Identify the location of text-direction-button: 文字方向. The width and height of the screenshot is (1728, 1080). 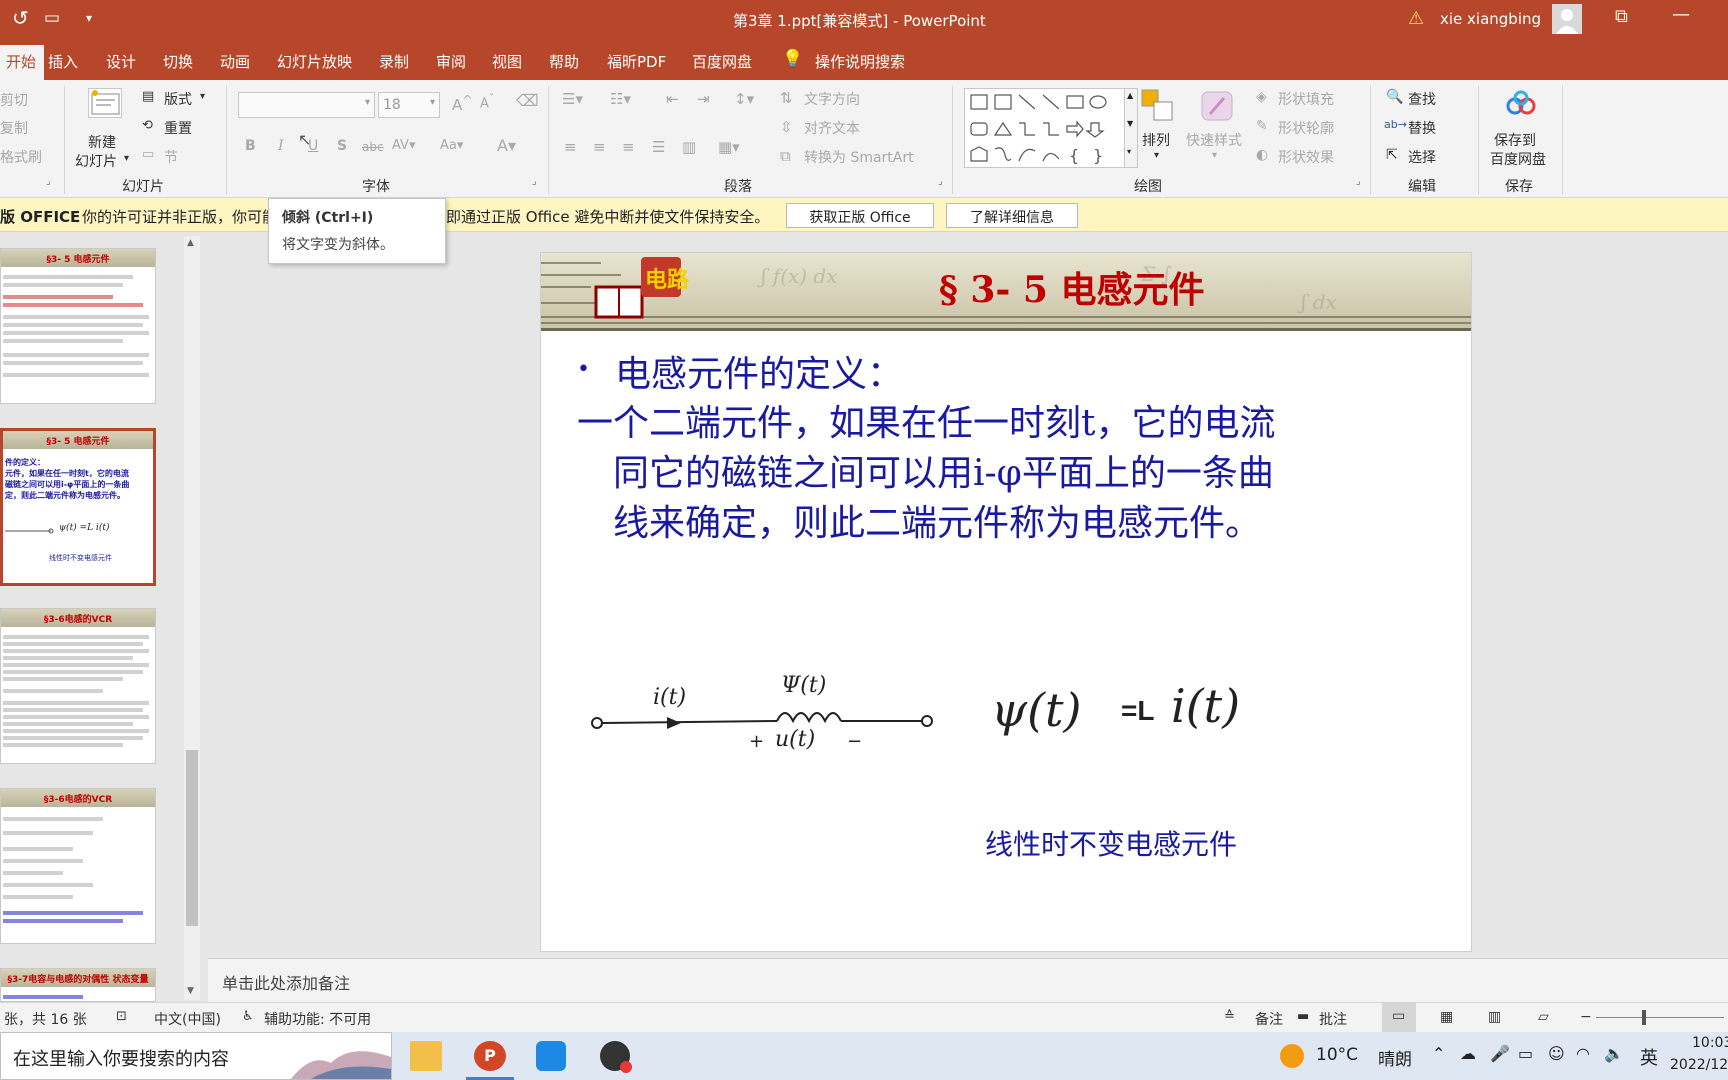
(832, 99).